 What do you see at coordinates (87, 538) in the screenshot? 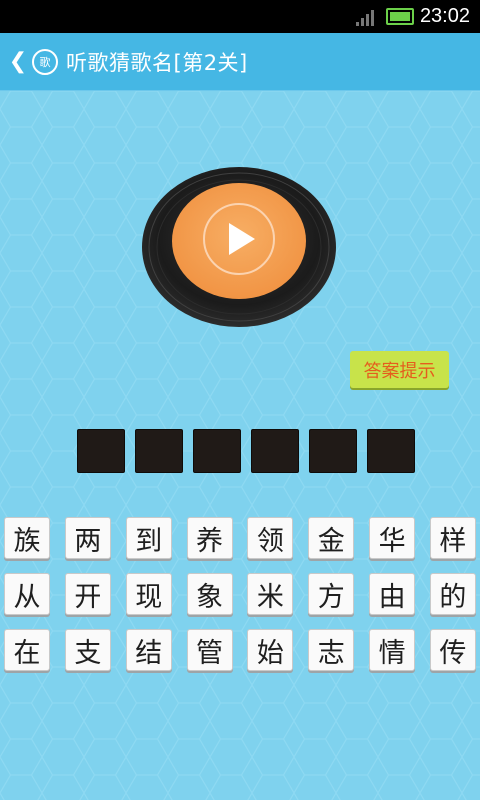
I see `char-key: 两` at bounding box center [87, 538].